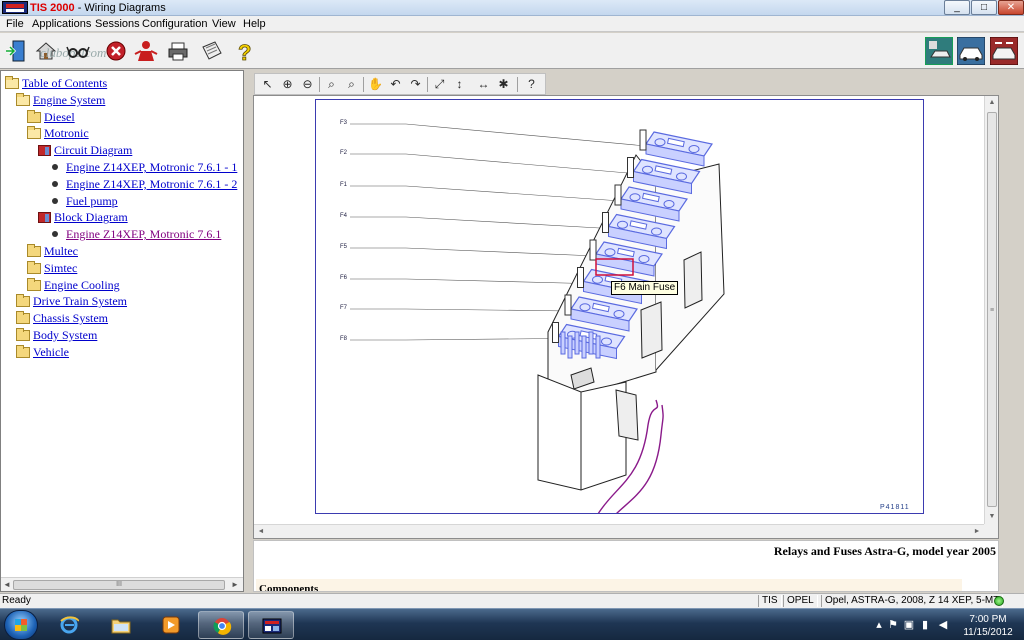 The image size is (1024, 640). Describe the element at coordinates (1004, 51) in the screenshot. I see `car-tools-icon` at that location.